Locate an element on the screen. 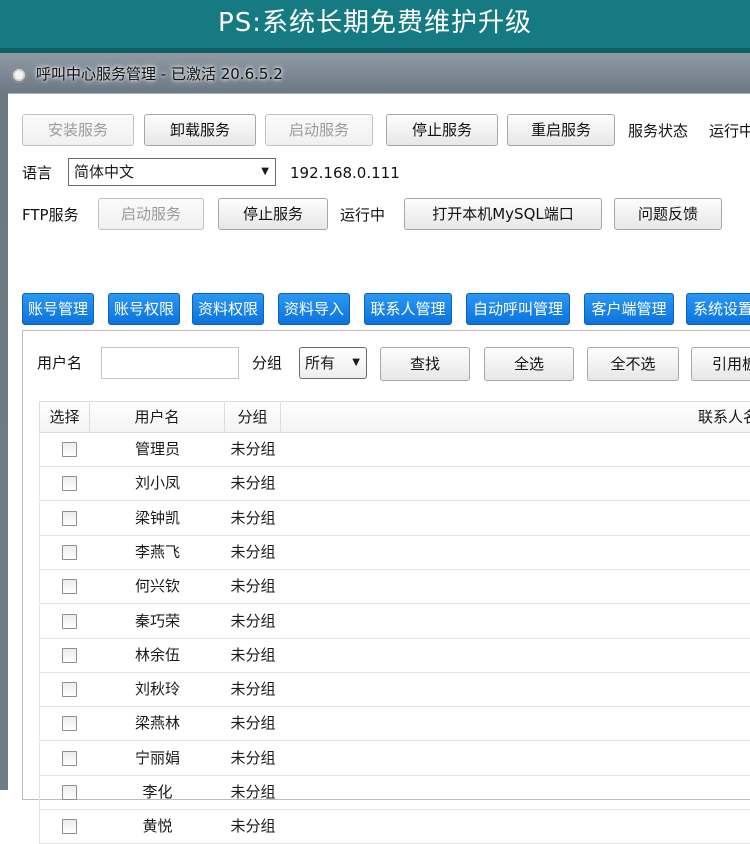 The height and width of the screenshot is (844, 750). select-all-button: 全选 is located at coordinates (529, 364).